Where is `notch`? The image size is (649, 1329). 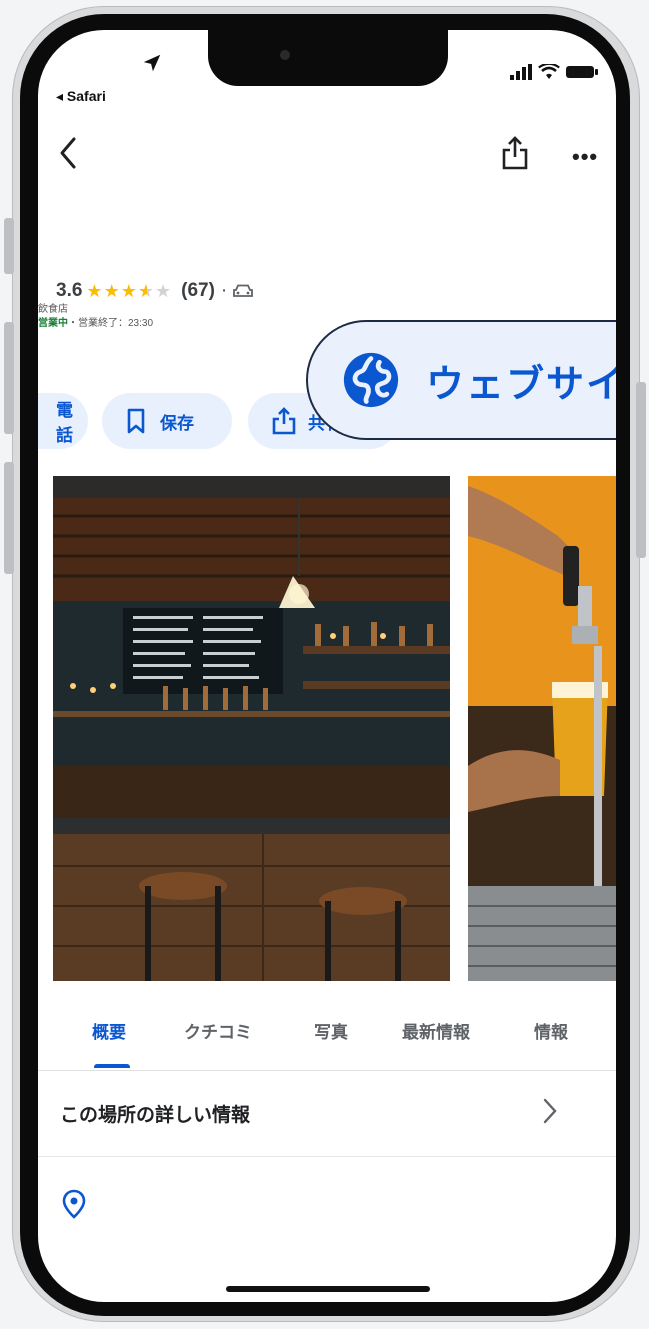
notch is located at coordinates (328, 58).